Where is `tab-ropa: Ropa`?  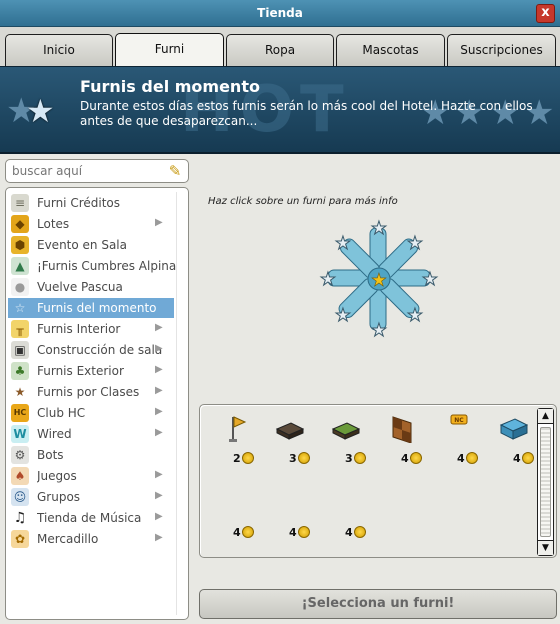 tab-ropa: Ropa is located at coordinates (280, 50).